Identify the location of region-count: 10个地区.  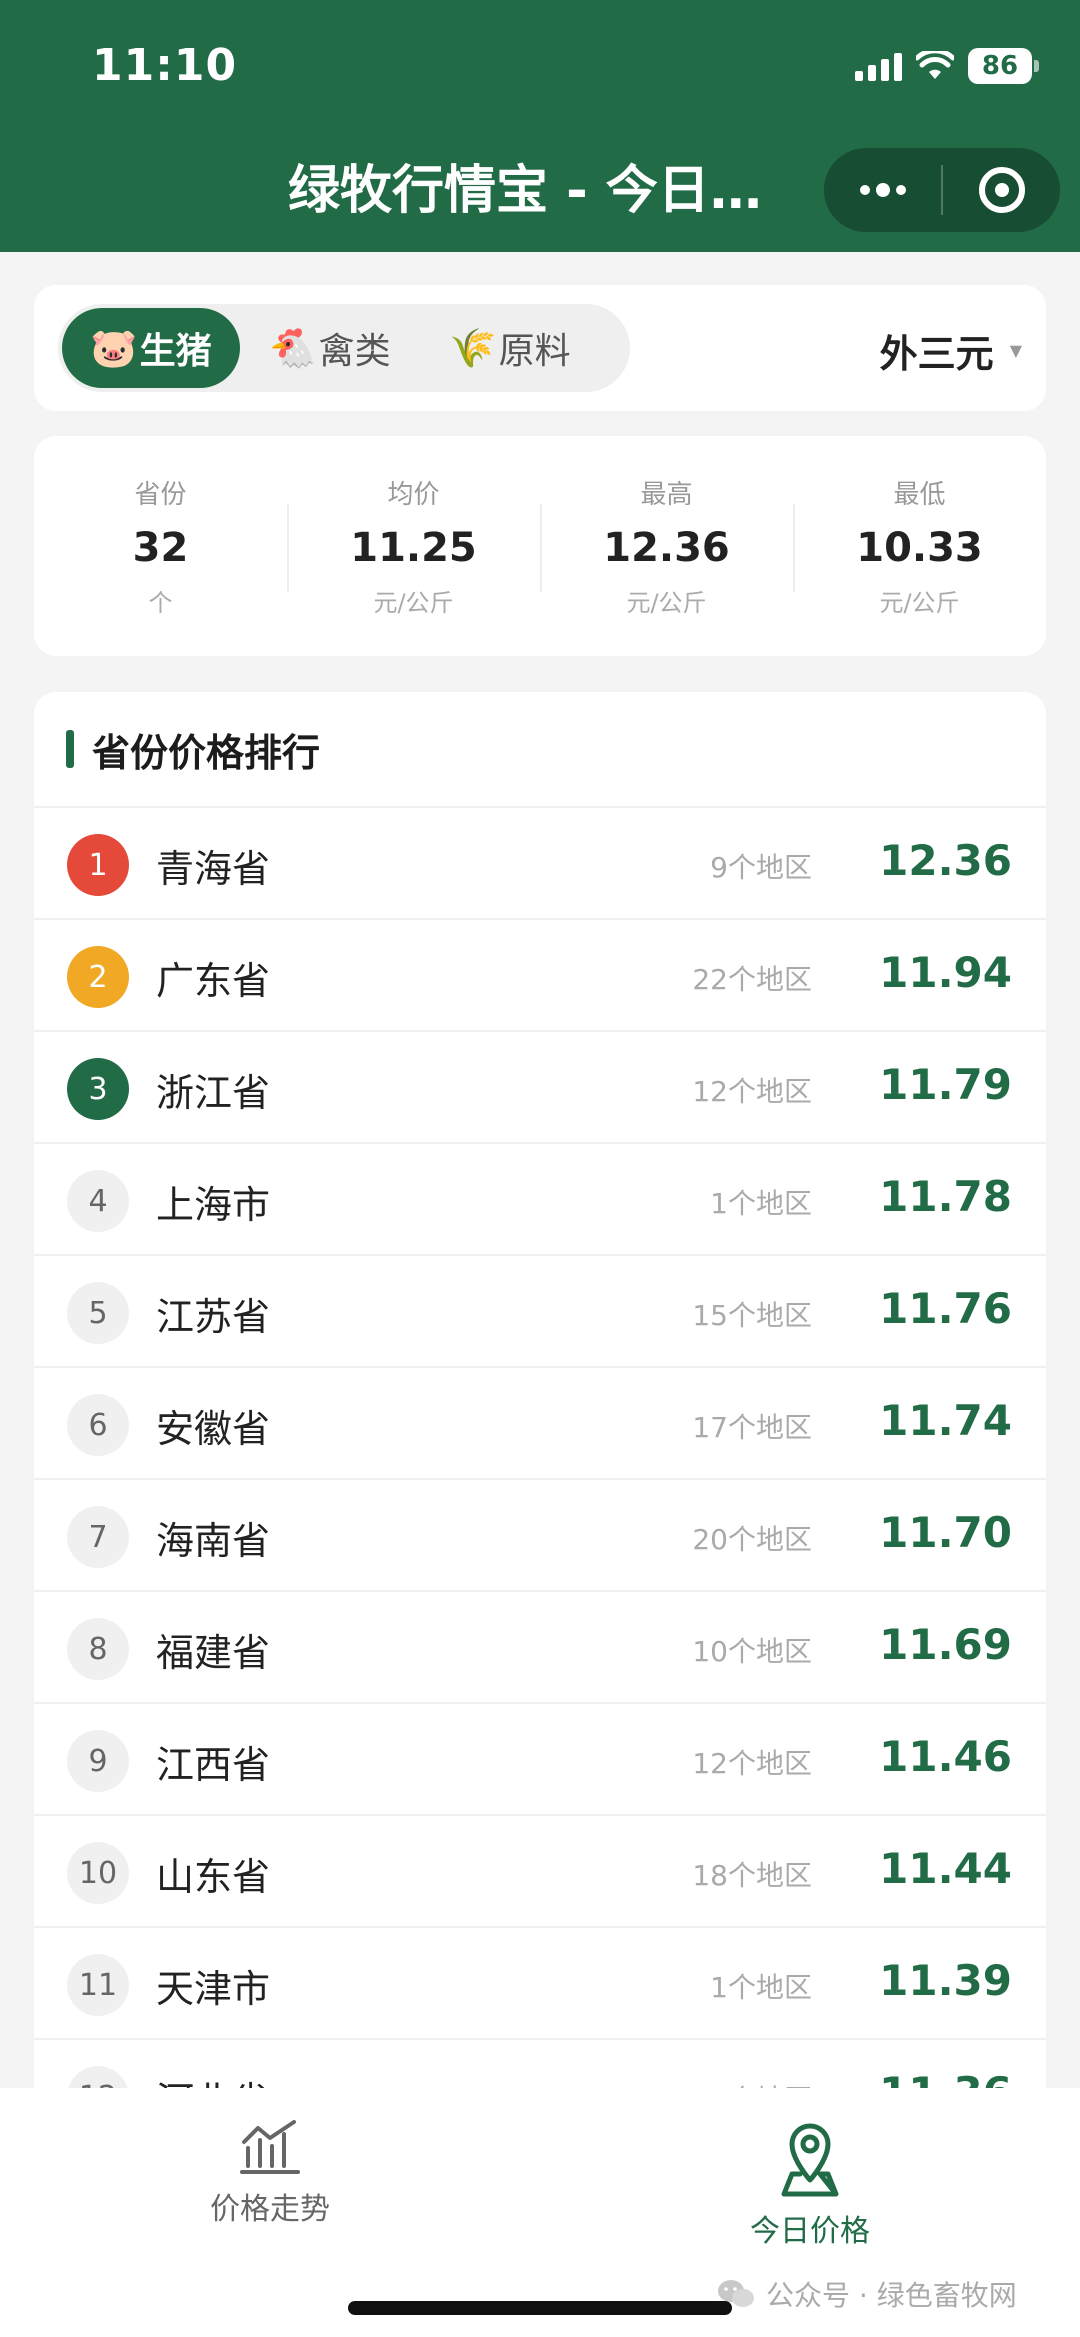
(752, 1651).